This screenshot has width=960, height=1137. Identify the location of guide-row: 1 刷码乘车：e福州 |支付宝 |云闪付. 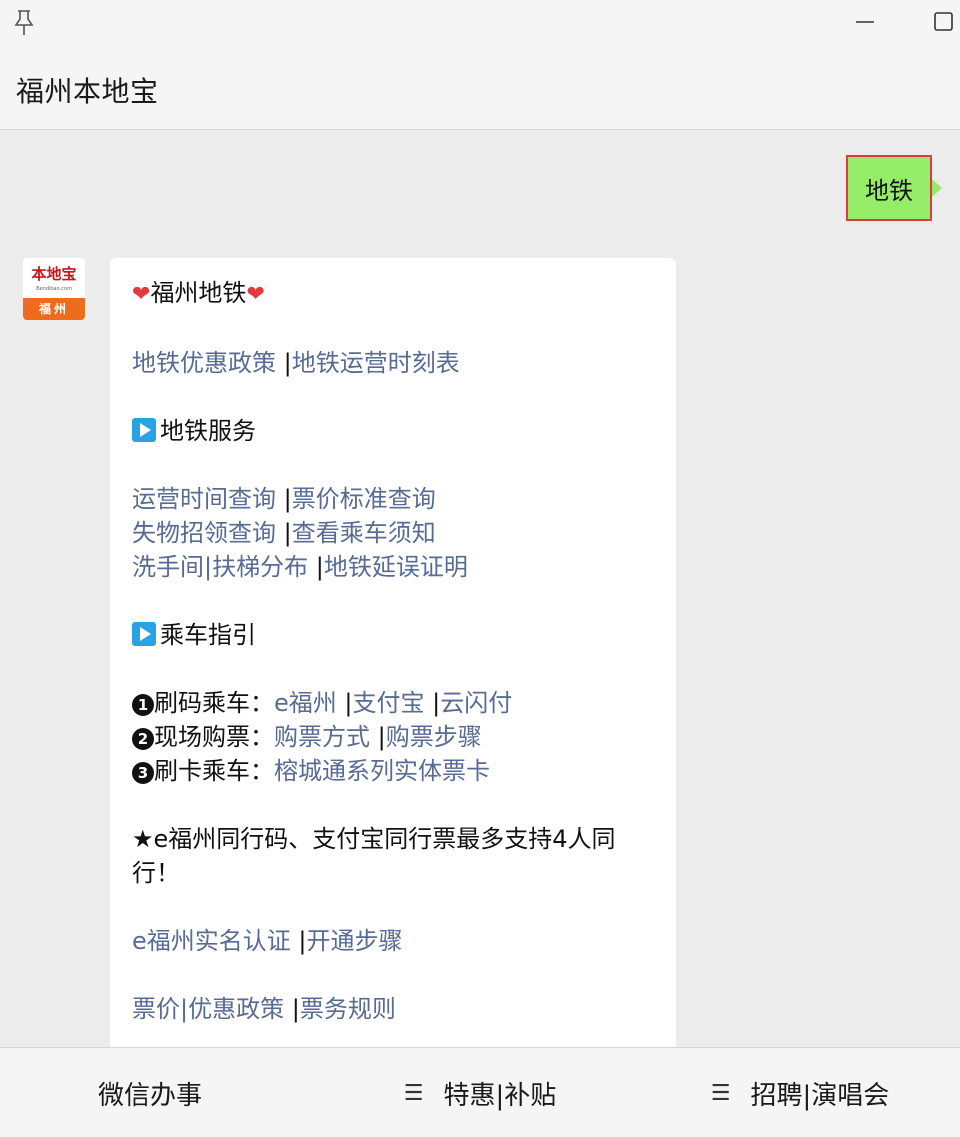
(393, 703).